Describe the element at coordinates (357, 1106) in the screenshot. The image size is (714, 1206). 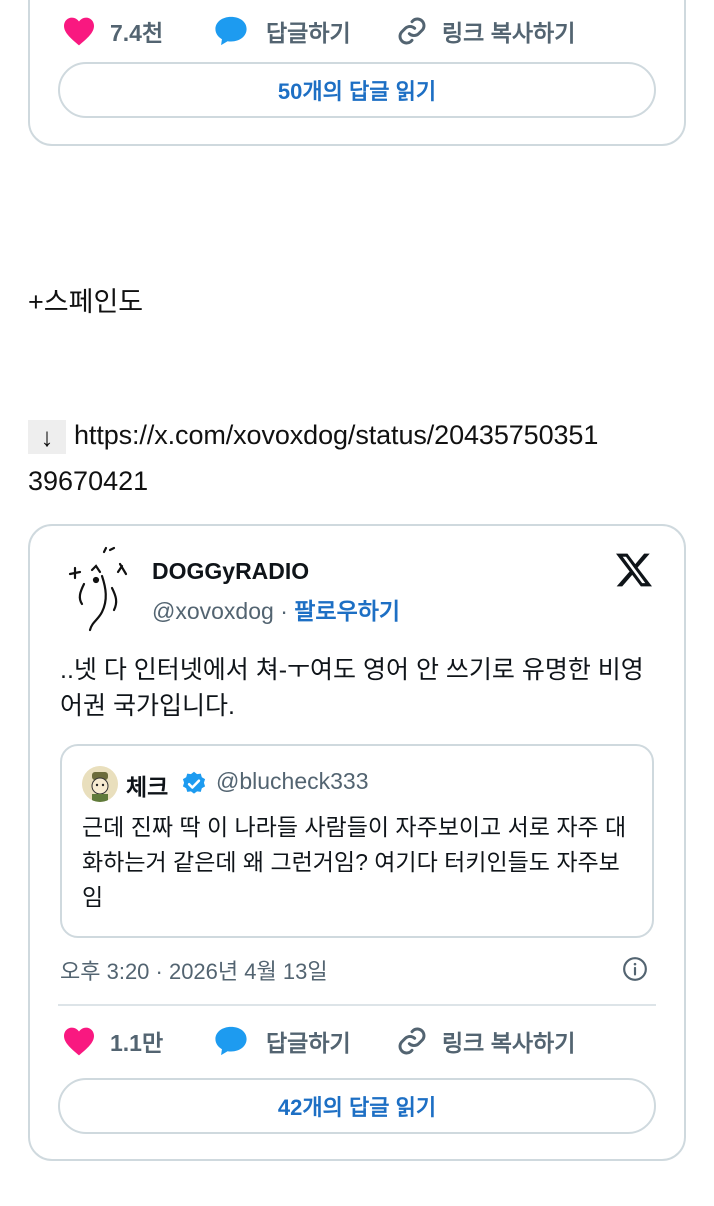
I see `read-replies-button: 42개의 답글 읽기` at that location.